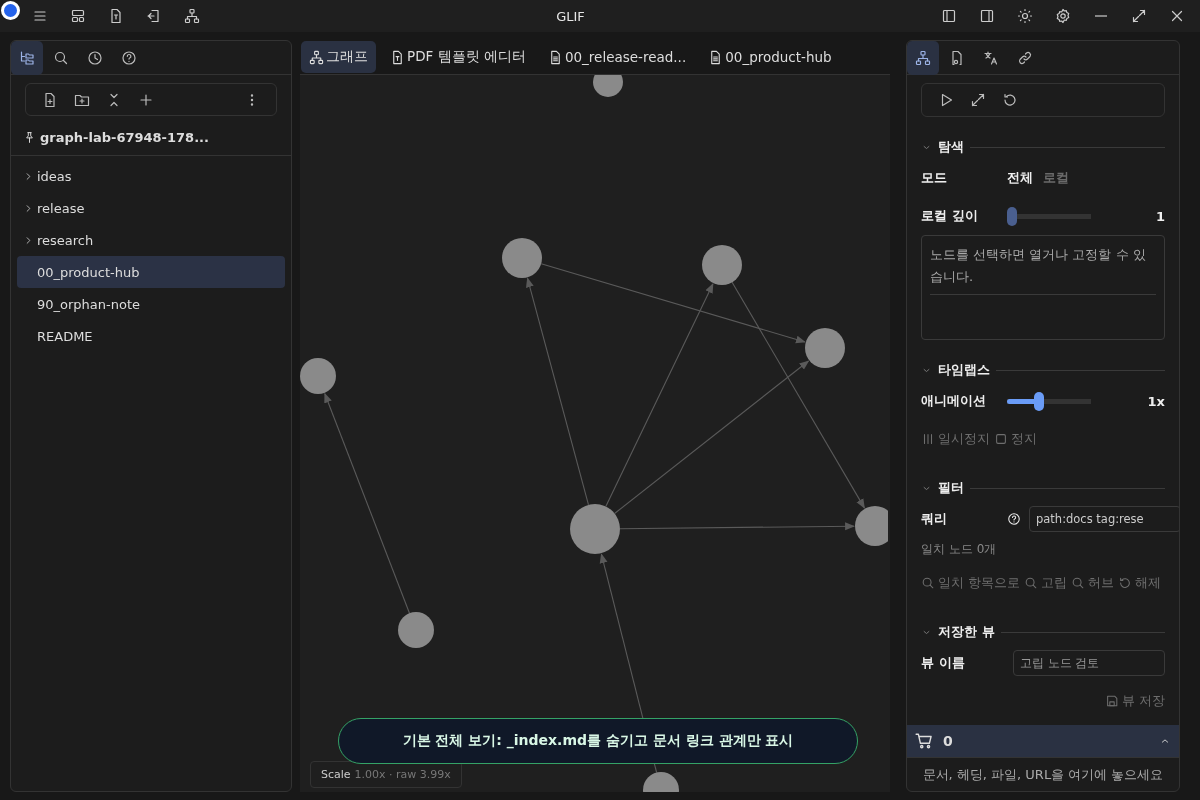 This screenshot has height=800, width=1200. What do you see at coordinates (924, 741) in the screenshot?
I see `cart-icon` at bounding box center [924, 741].